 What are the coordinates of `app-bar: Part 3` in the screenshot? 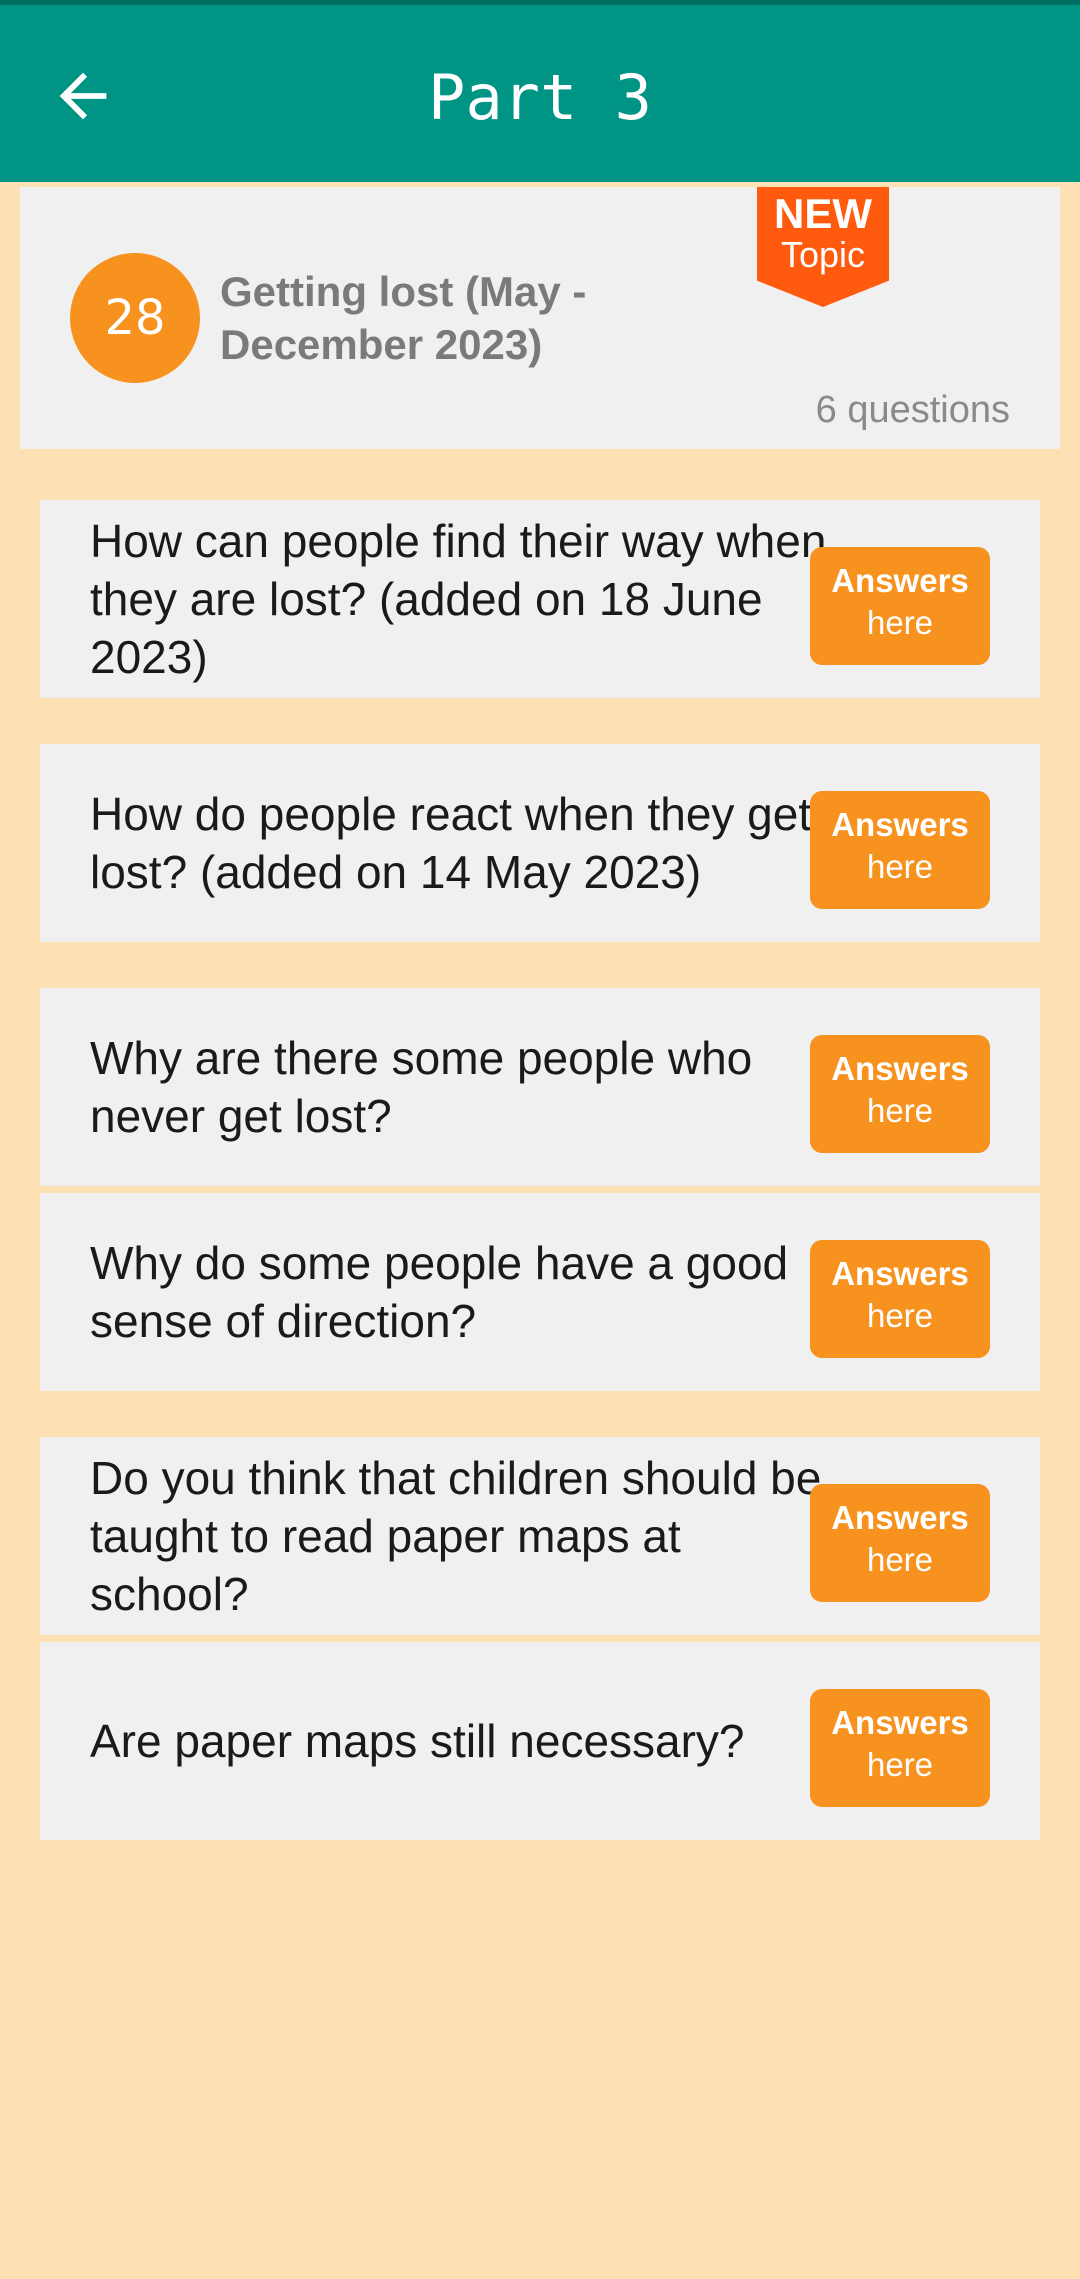 It's located at (540, 91).